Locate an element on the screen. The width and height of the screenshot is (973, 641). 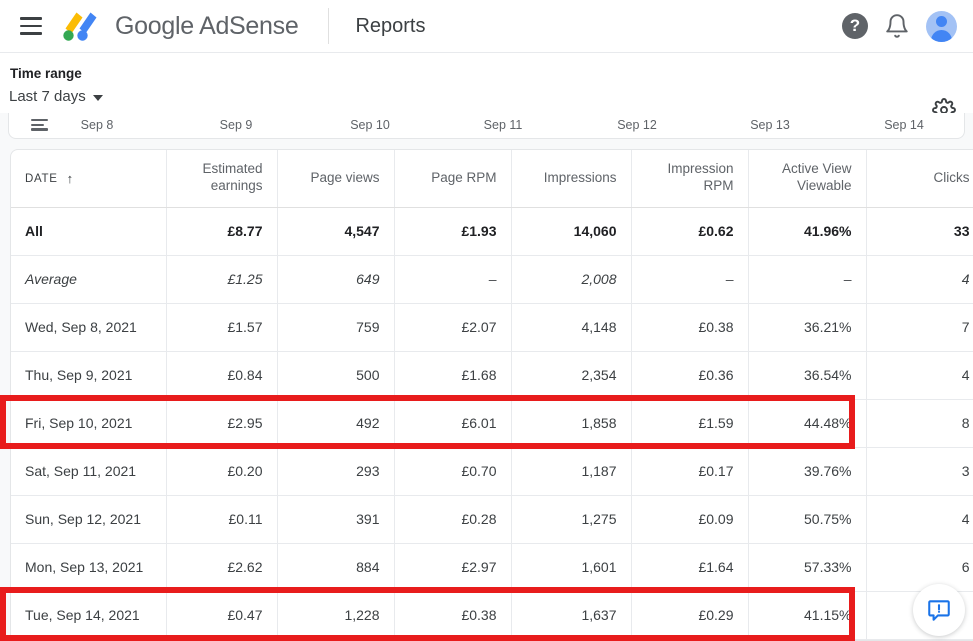
cell-impressions: 4,148 is located at coordinates (571, 327).